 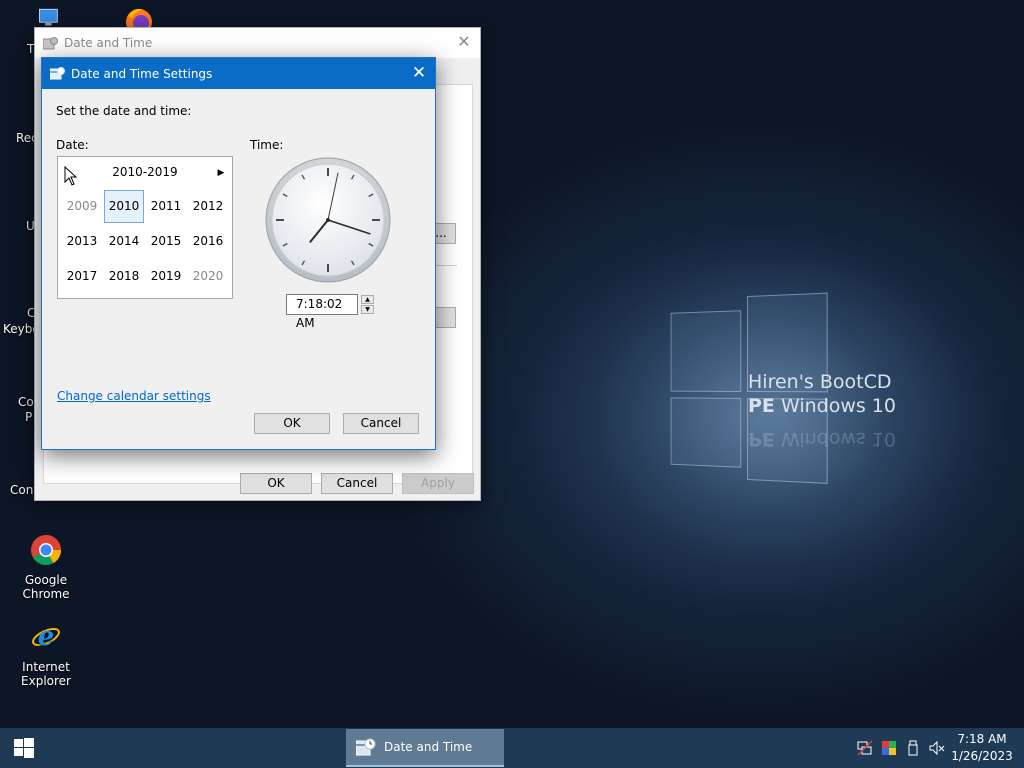 What do you see at coordinates (124, 241) in the screenshot?
I see `year-cell: 2014` at bounding box center [124, 241].